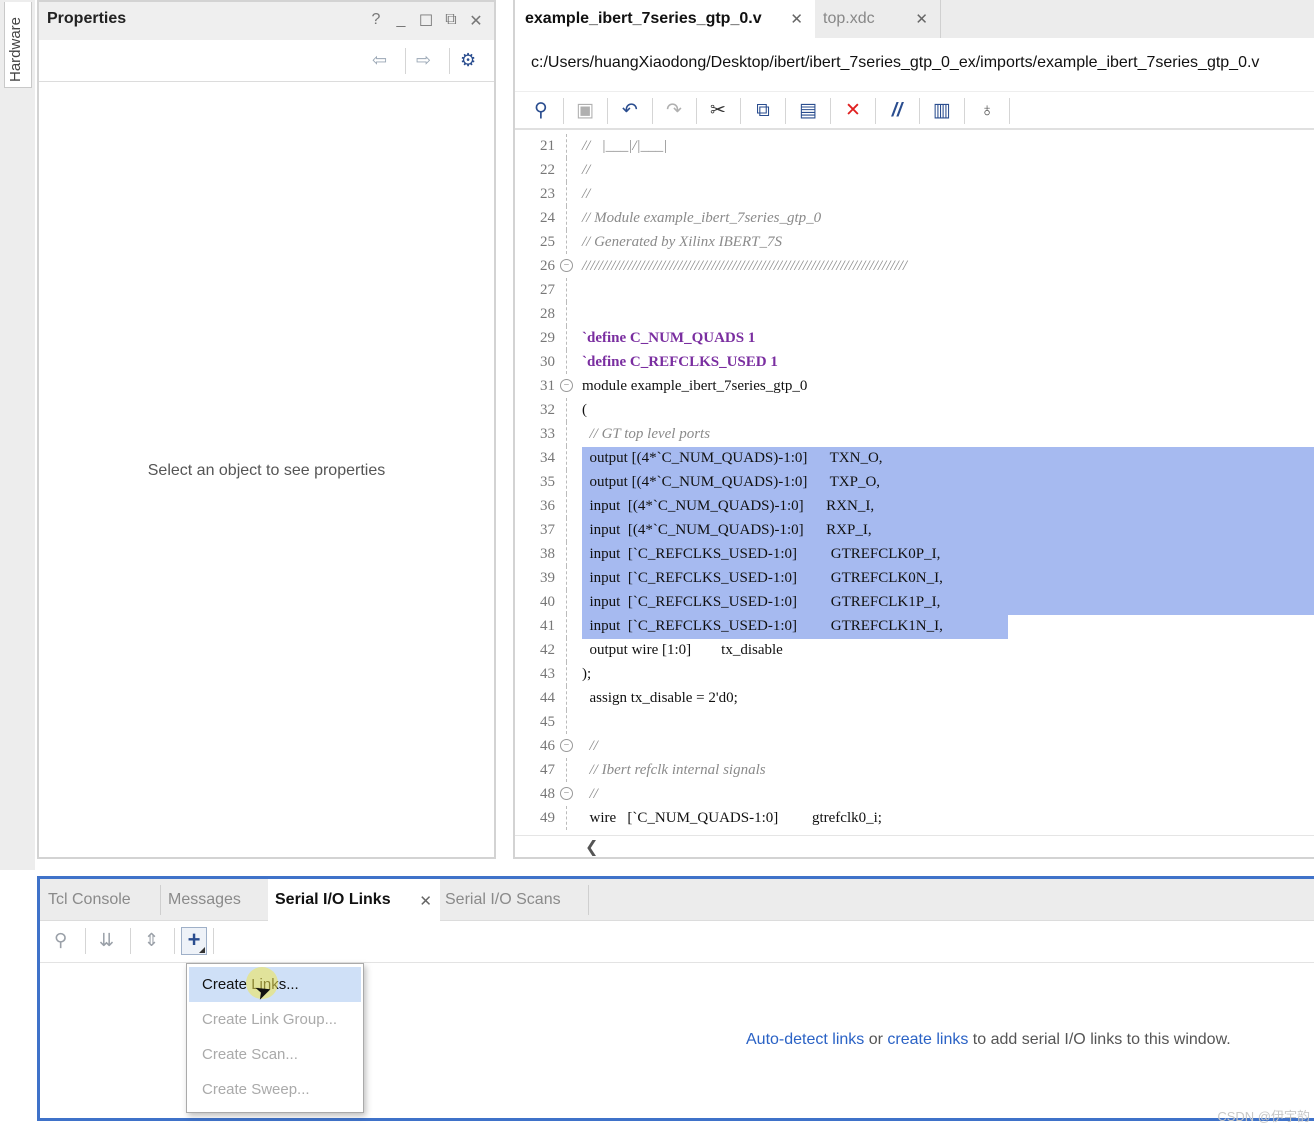 The width and height of the screenshot is (1314, 1131). I want to click on line-text: module example_ibert_7series_gtp_0, so click(695, 386).